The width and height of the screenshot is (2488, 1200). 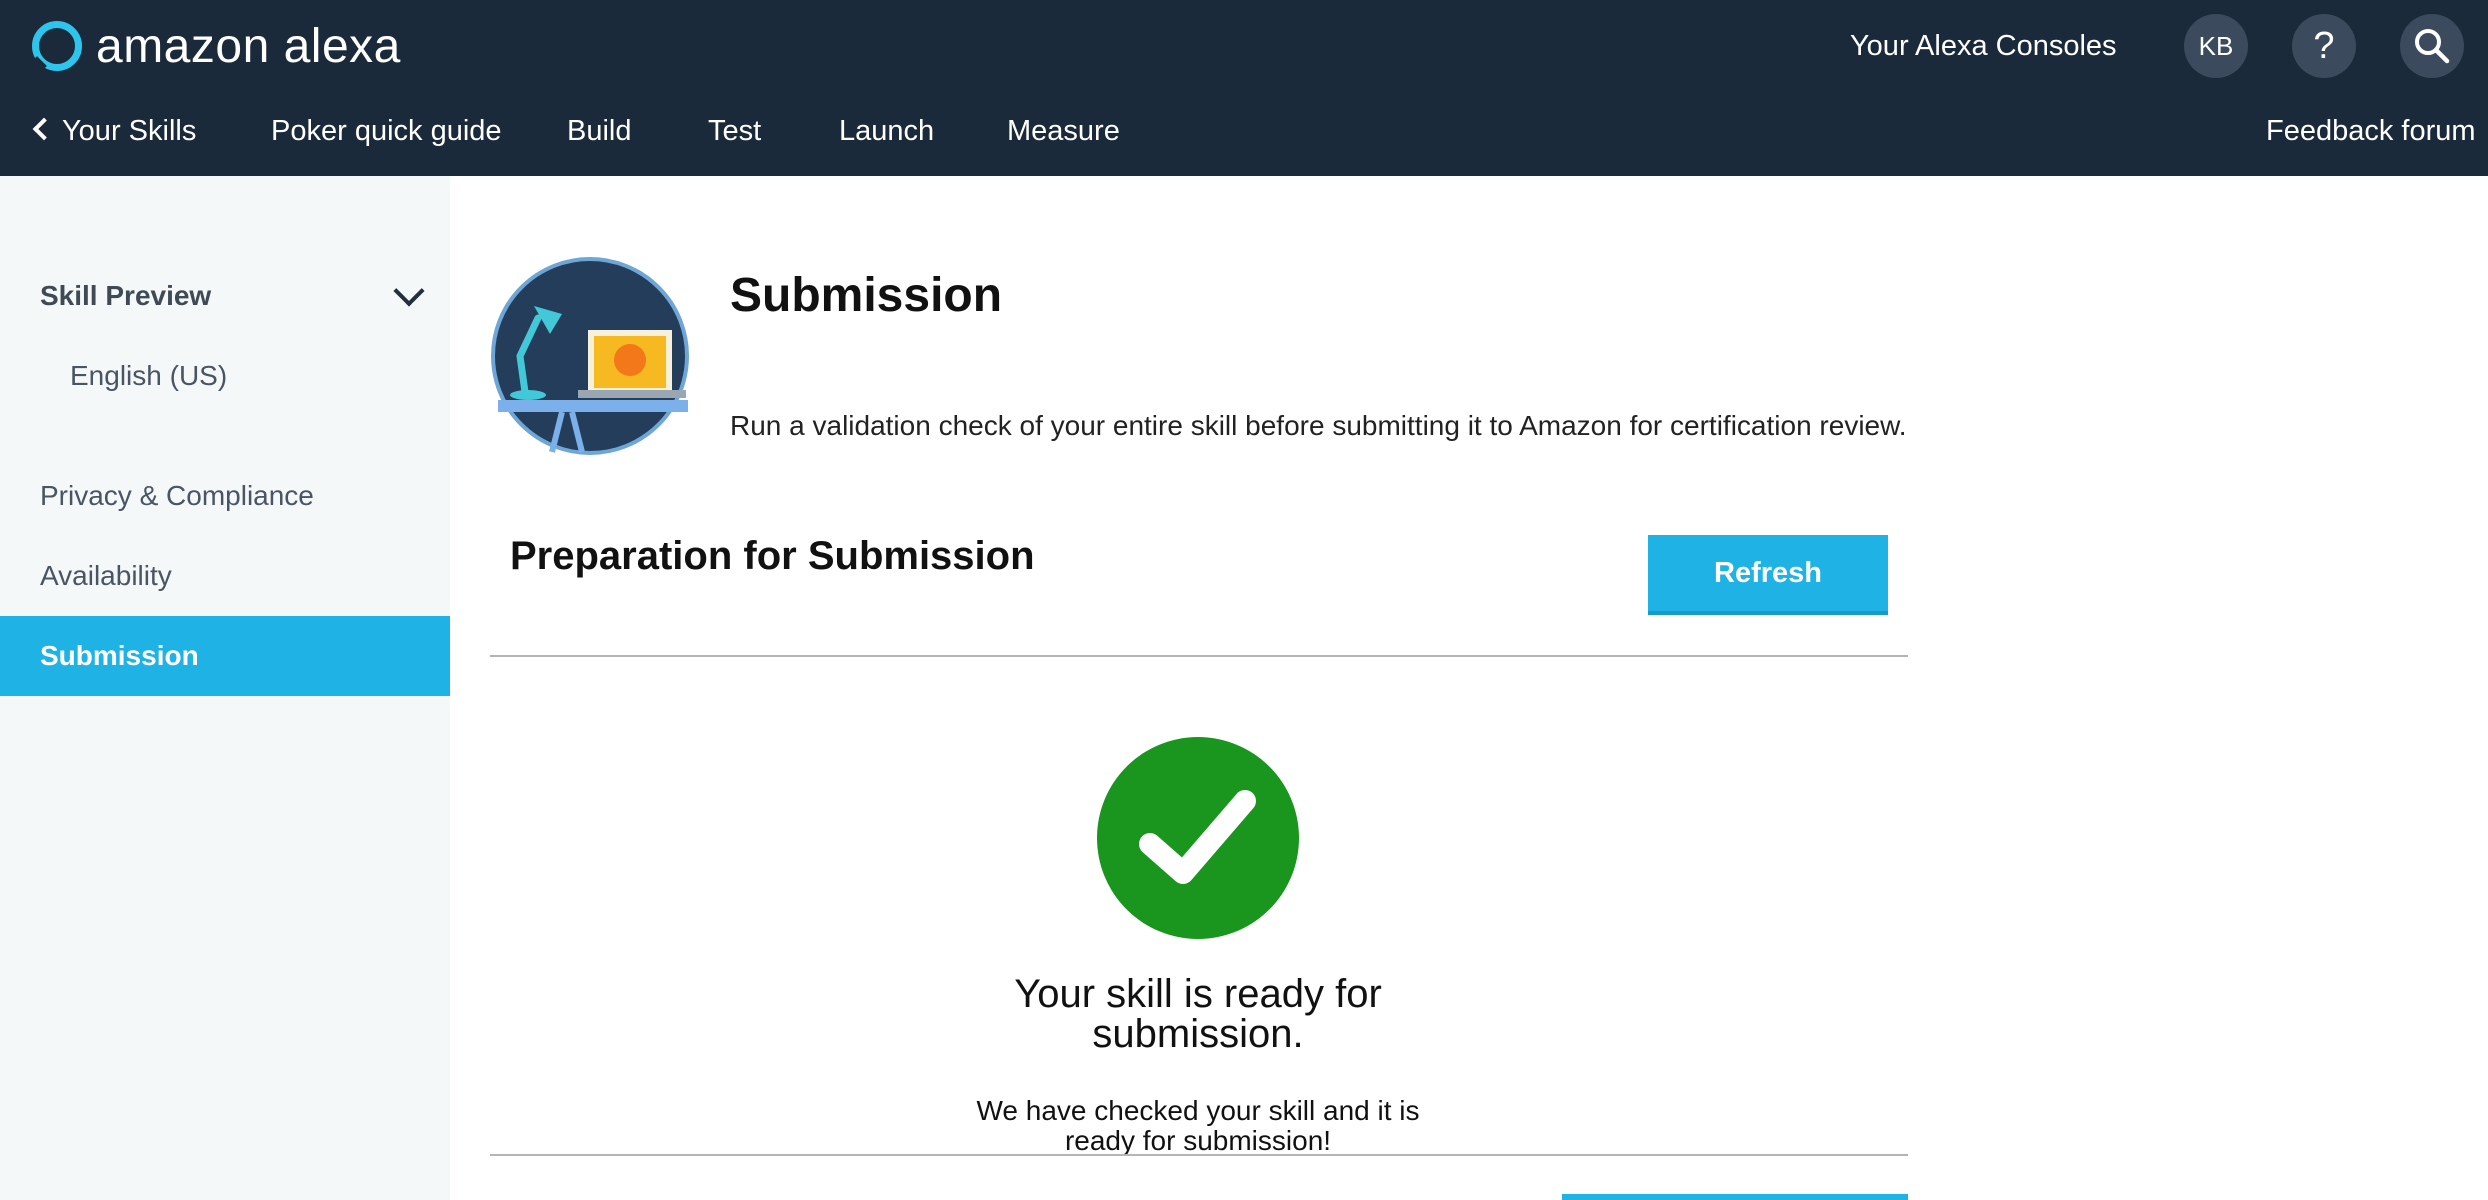 What do you see at coordinates (1063, 131) in the screenshot?
I see `tab-measure: Measure` at bounding box center [1063, 131].